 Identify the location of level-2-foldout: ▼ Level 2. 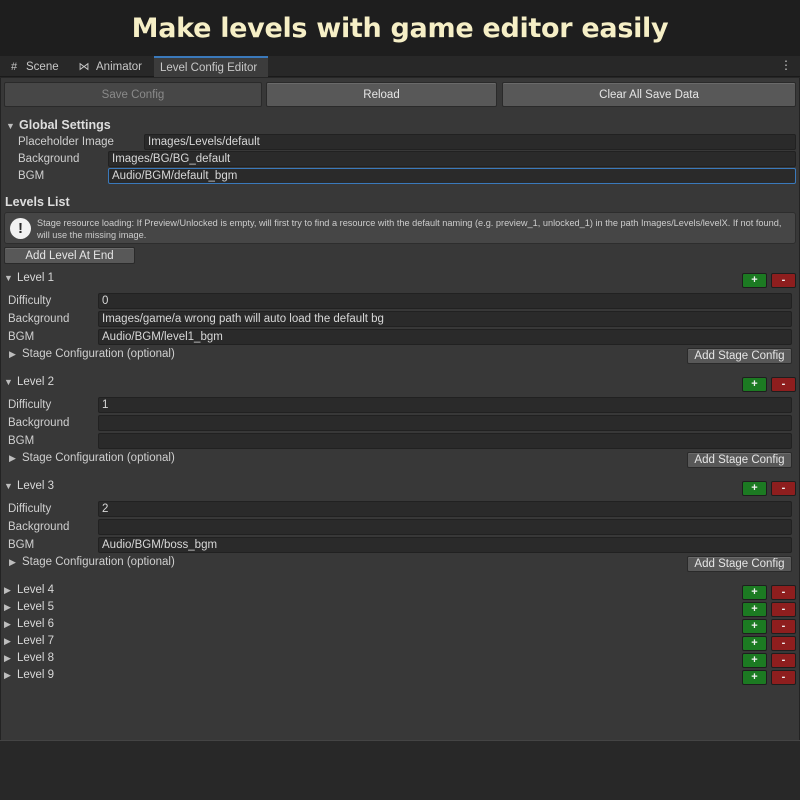
(29, 382).